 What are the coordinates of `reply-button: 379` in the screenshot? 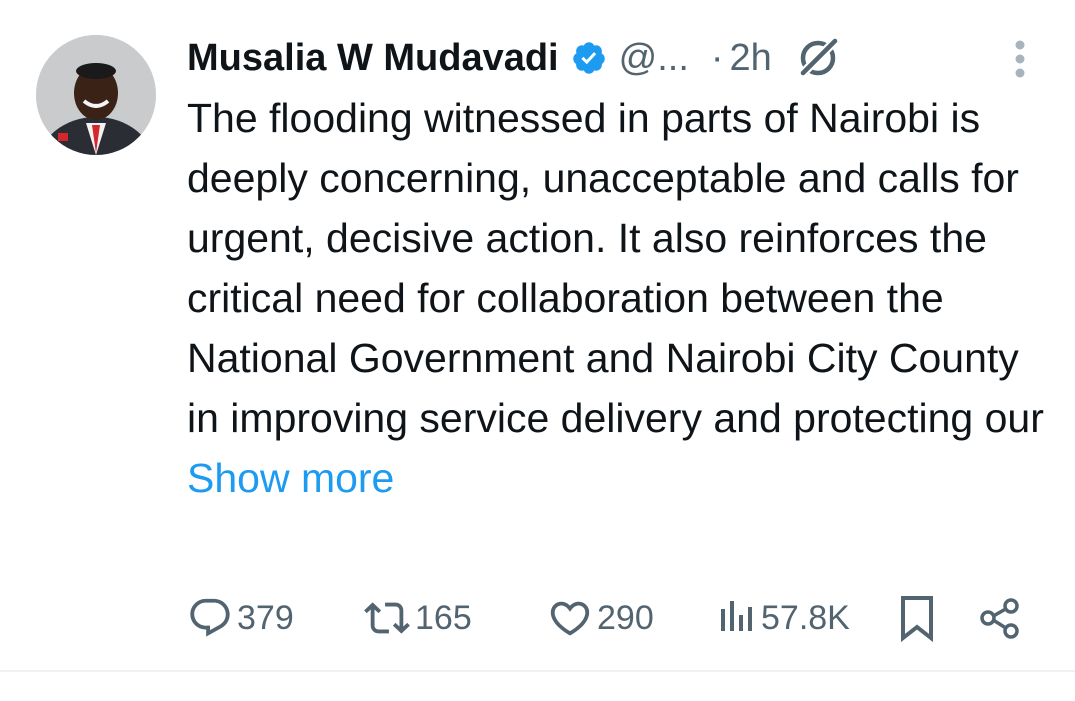 It's located at (240, 618).